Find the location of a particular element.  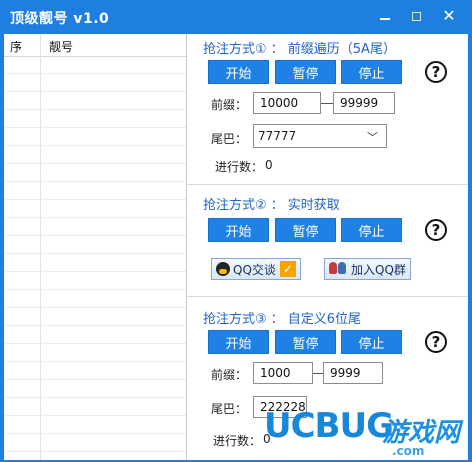

progress-value: 0 is located at coordinates (269, 165).